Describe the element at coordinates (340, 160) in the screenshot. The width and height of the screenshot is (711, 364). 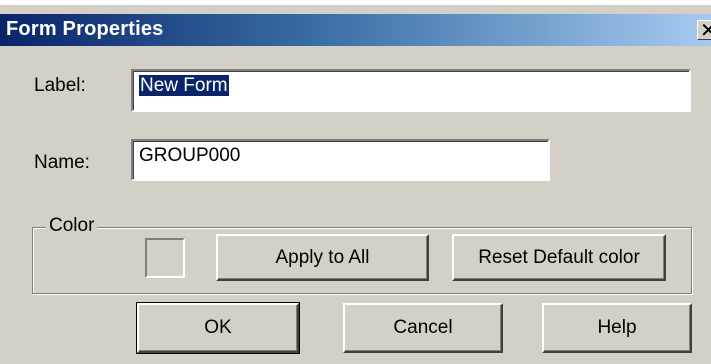
I see `name-input: GROUP000` at that location.